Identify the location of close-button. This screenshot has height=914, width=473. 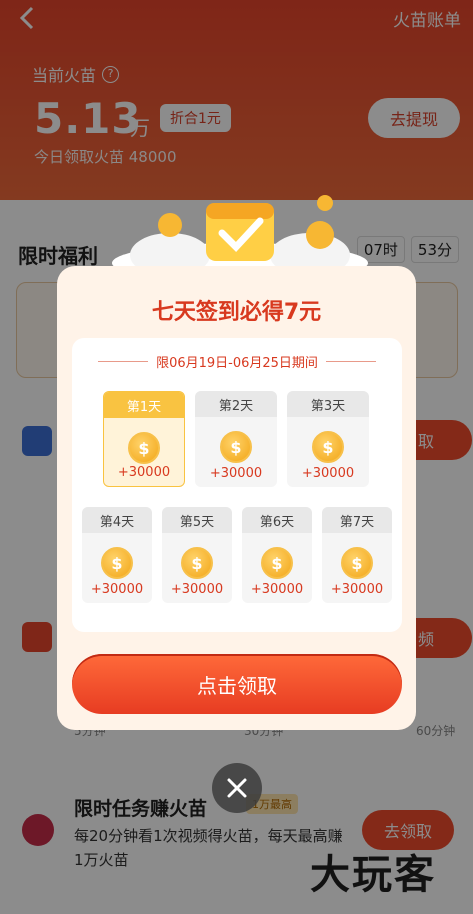
(237, 788).